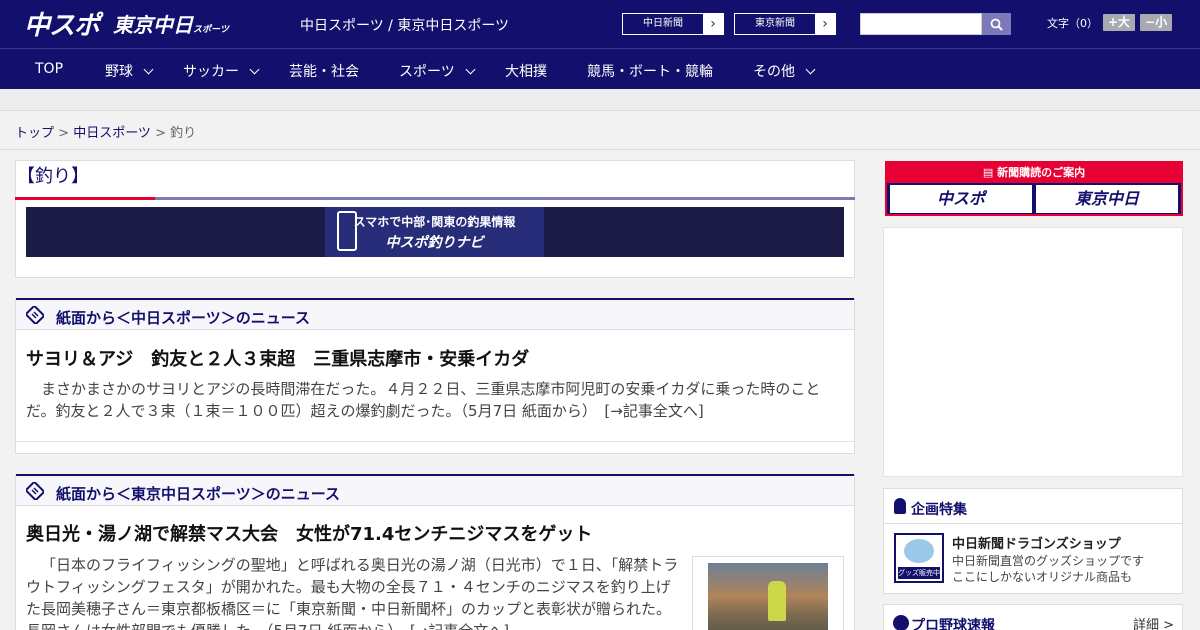 The image size is (1200, 630). What do you see at coordinates (112, 133) in the screenshot?
I see `breadcrumb-section-link: 中日スポーツ` at bounding box center [112, 133].